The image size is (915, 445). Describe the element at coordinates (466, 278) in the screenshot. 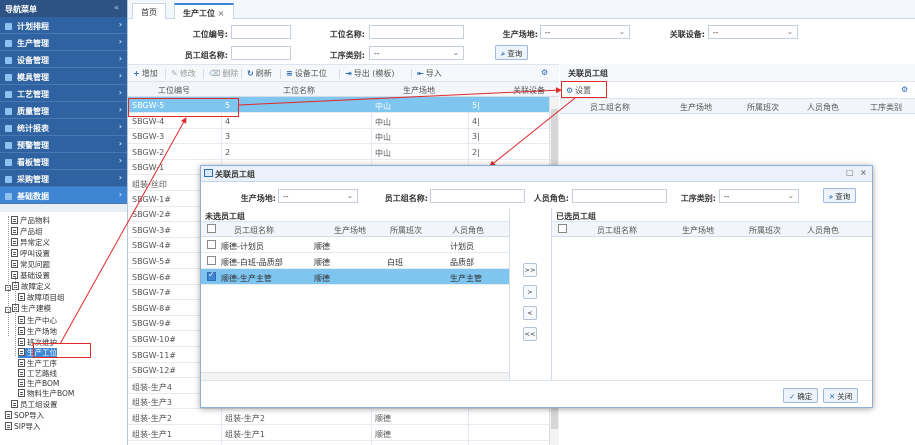

I see `cell-role: 生产主管` at that location.